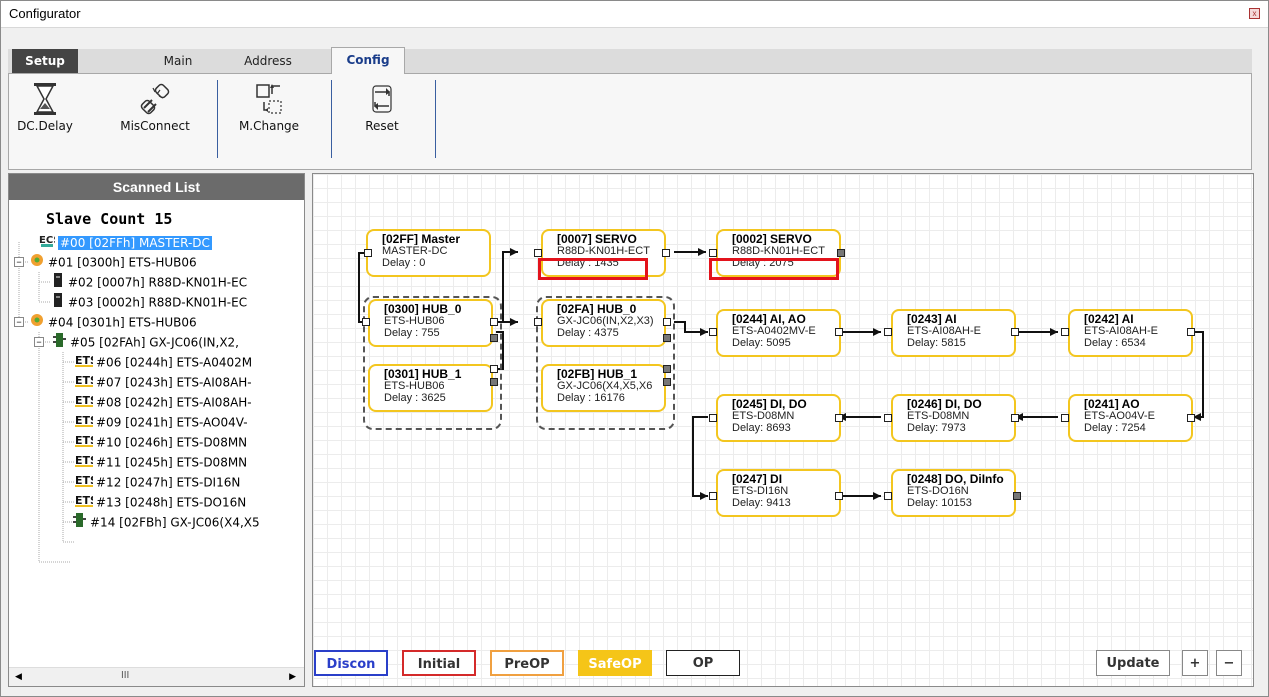  Describe the element at coordinates (1254, 13) in the screenshot. I see `close-icon: x` at that location.